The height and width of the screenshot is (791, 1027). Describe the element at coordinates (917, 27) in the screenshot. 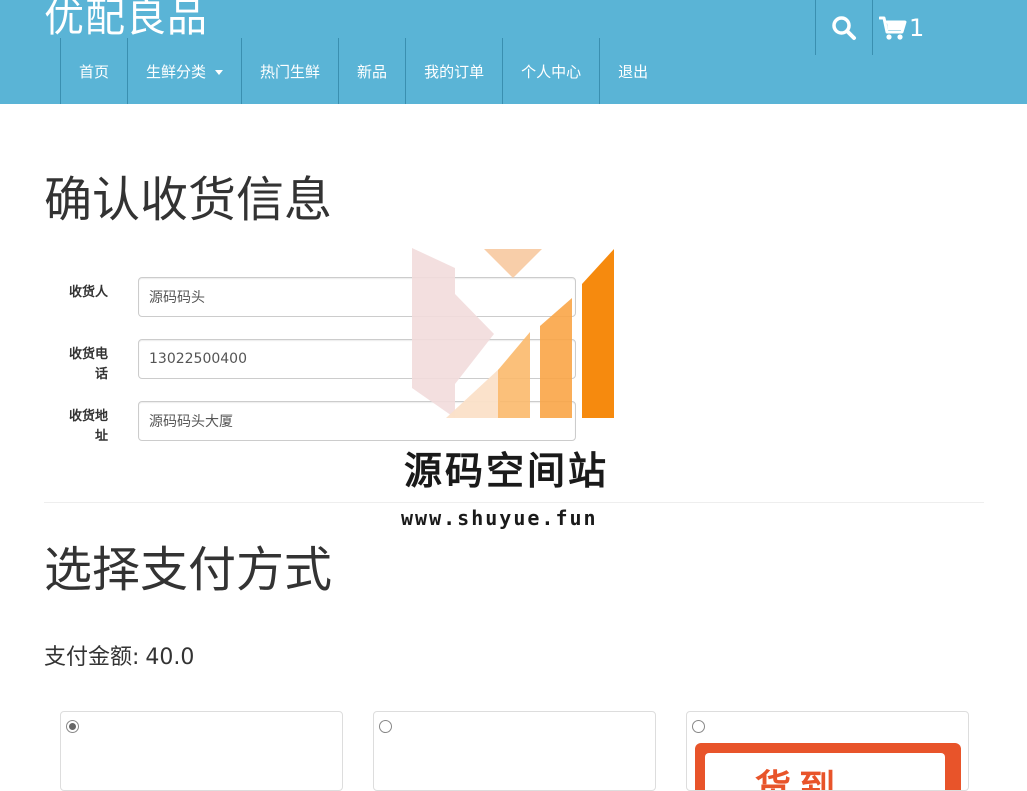

I see `cart-count-badge: 1` at that location.